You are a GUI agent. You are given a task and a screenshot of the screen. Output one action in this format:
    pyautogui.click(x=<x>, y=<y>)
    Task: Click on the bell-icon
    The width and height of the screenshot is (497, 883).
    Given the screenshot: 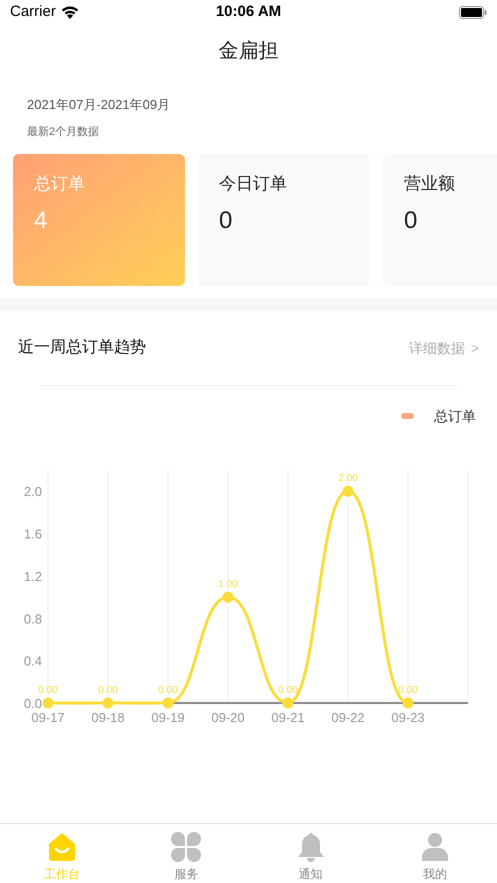 What is the action you would take?
    pyautogui.click(x=310, y=847)
    